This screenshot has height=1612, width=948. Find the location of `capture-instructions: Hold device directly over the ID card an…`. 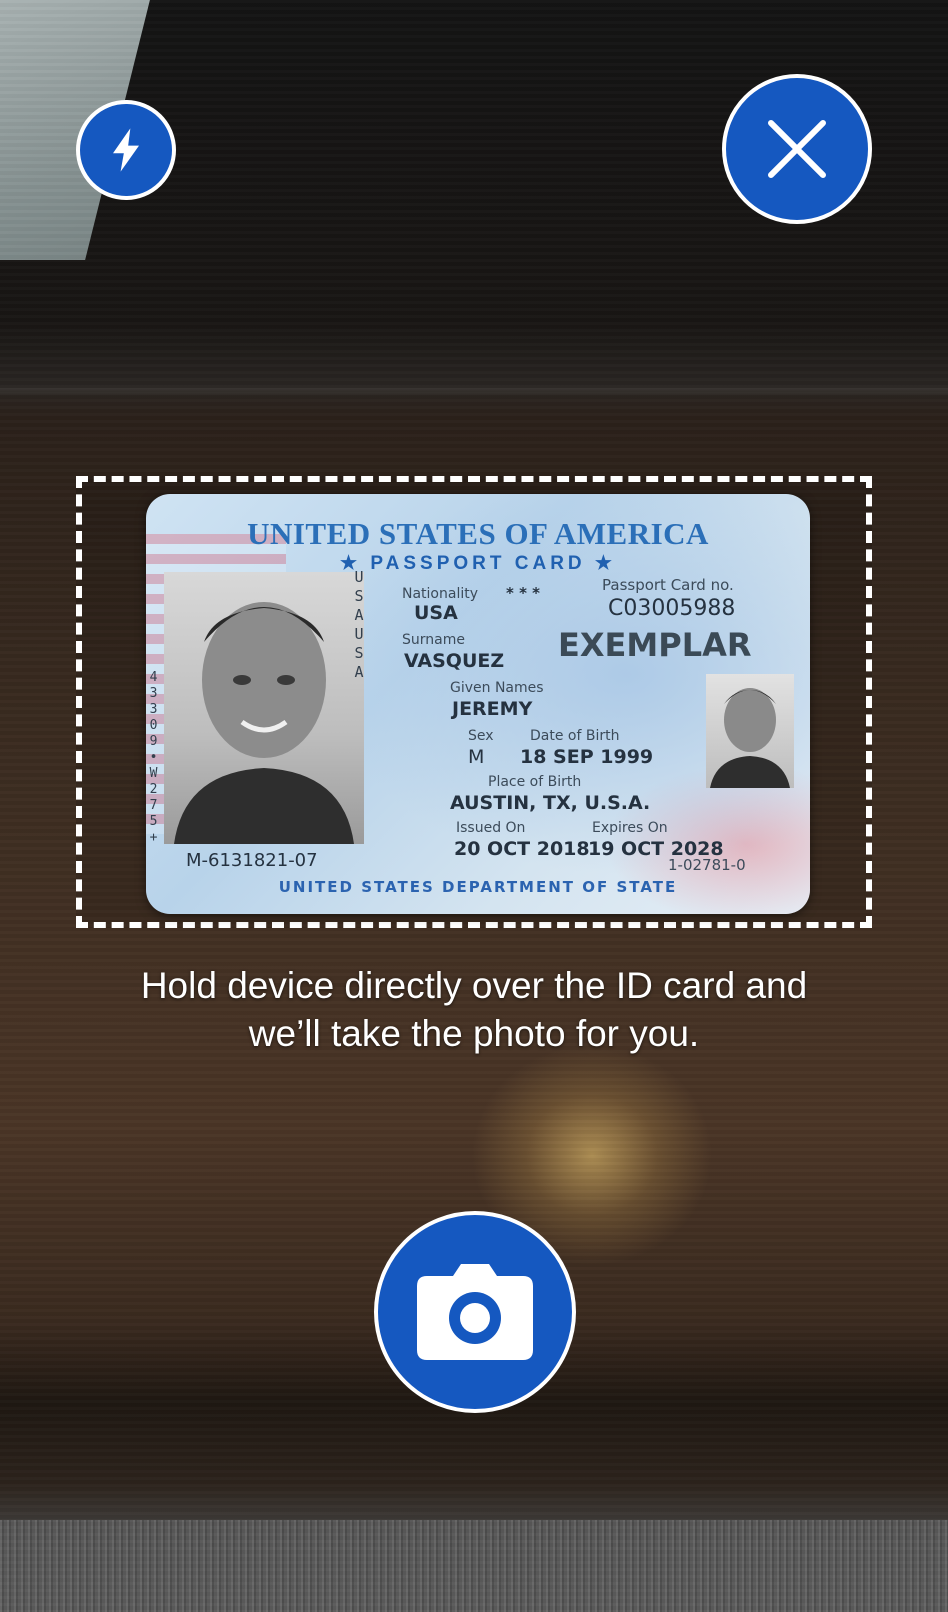

capture-instructions: Hold device directly over the ID card an… is located at coordinates (474, 1010).